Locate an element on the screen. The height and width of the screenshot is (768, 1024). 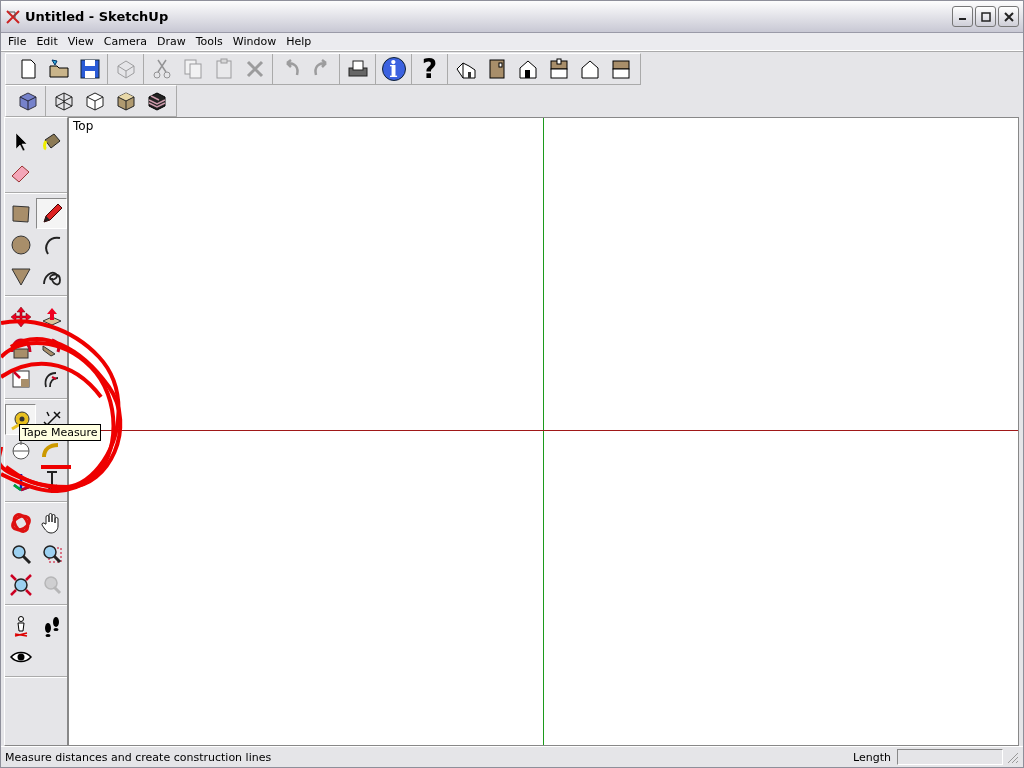
menu-item: View is located at coordinates (80, 41).